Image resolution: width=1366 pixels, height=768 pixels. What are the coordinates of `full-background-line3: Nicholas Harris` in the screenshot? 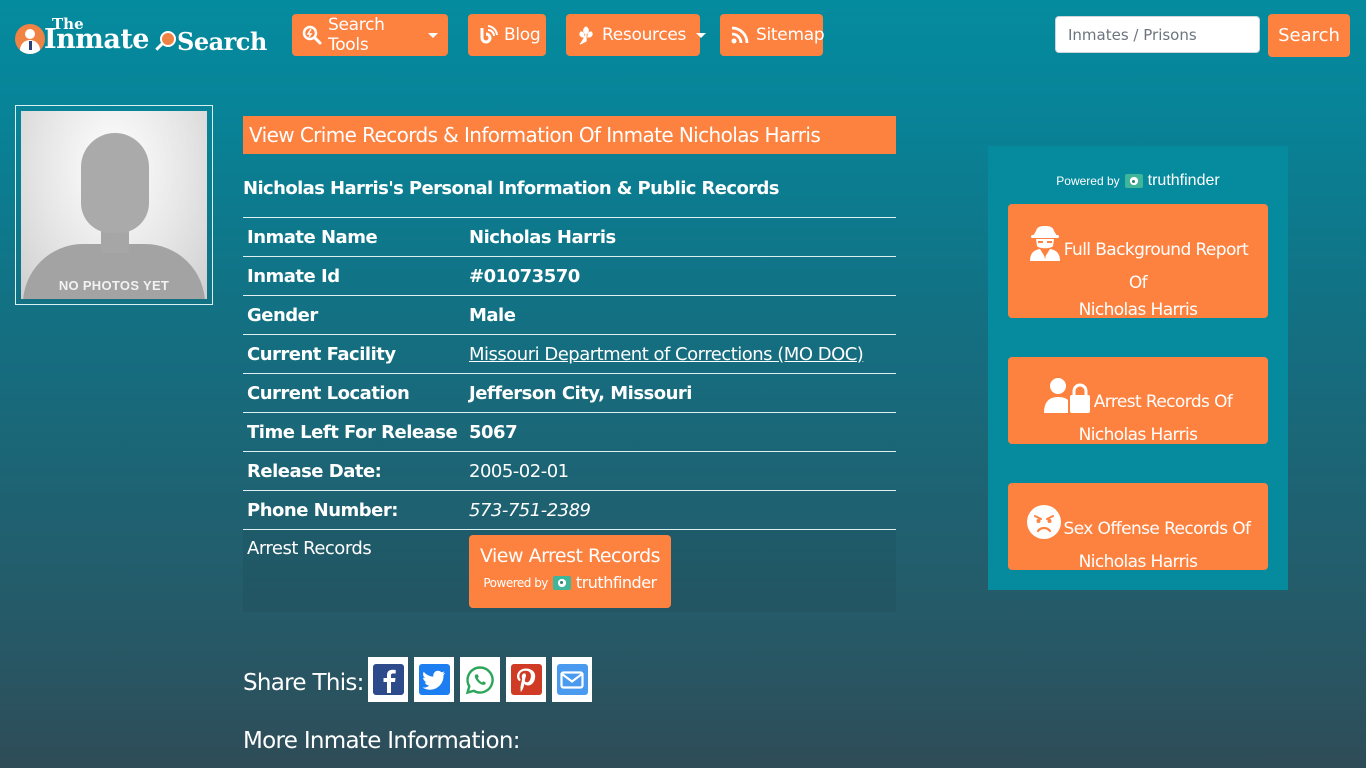 It's located at (1138, 310).